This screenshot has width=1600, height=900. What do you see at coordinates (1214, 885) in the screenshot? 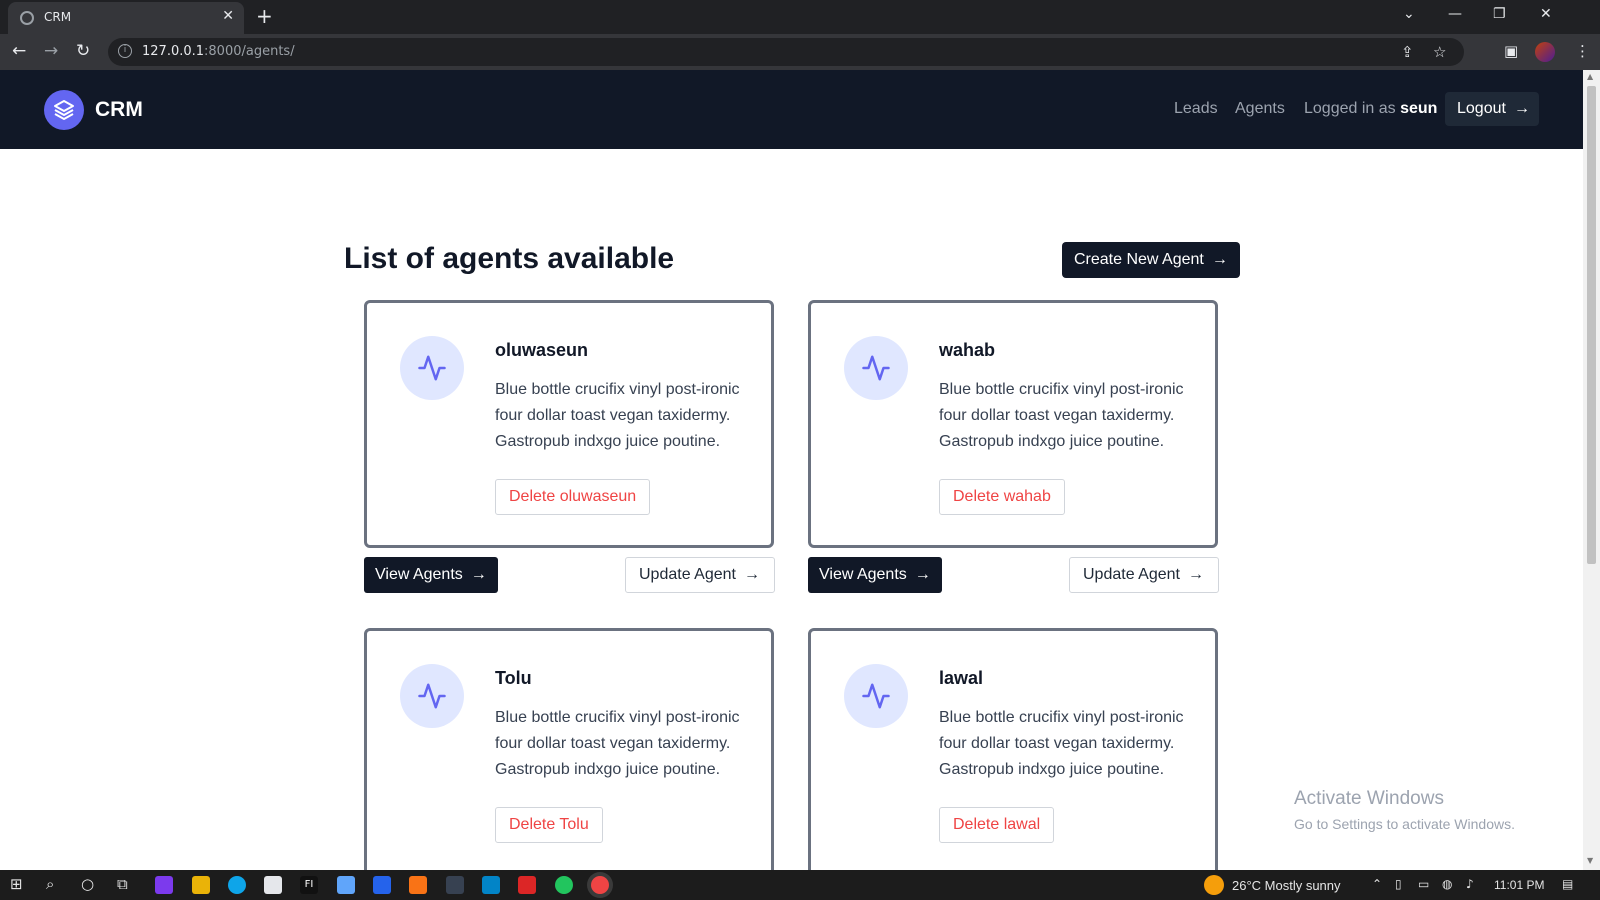
I see `weather-icon` at bounding box center [1214, 885].